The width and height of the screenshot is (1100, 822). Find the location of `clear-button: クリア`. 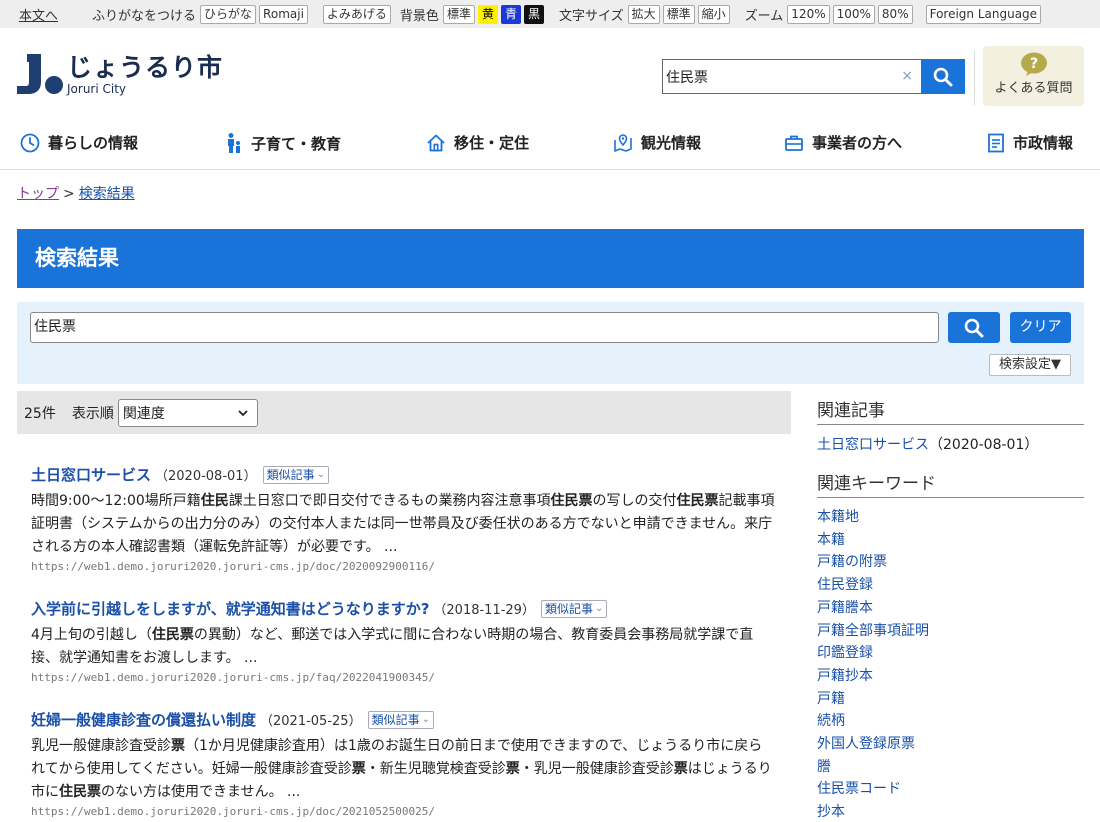

clear-button: クリア is located at coordinates (1040, 327).